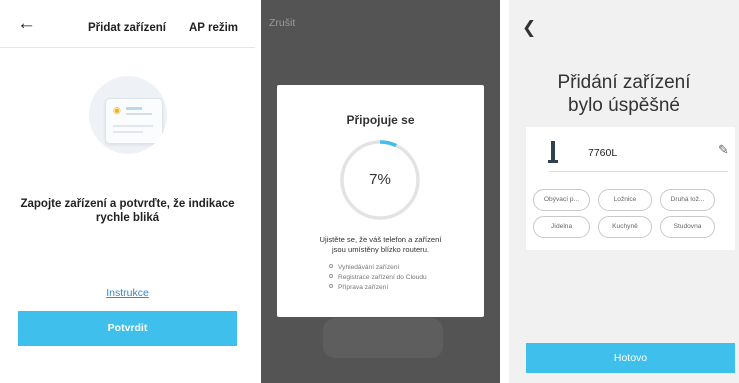 Image resolution: width=739 pixels, height=383 pixels. What do you see at coordinates (378, 288) in the screenshot?
I see `list-item: Příprava zařízení` at bounding box center [378, 288].